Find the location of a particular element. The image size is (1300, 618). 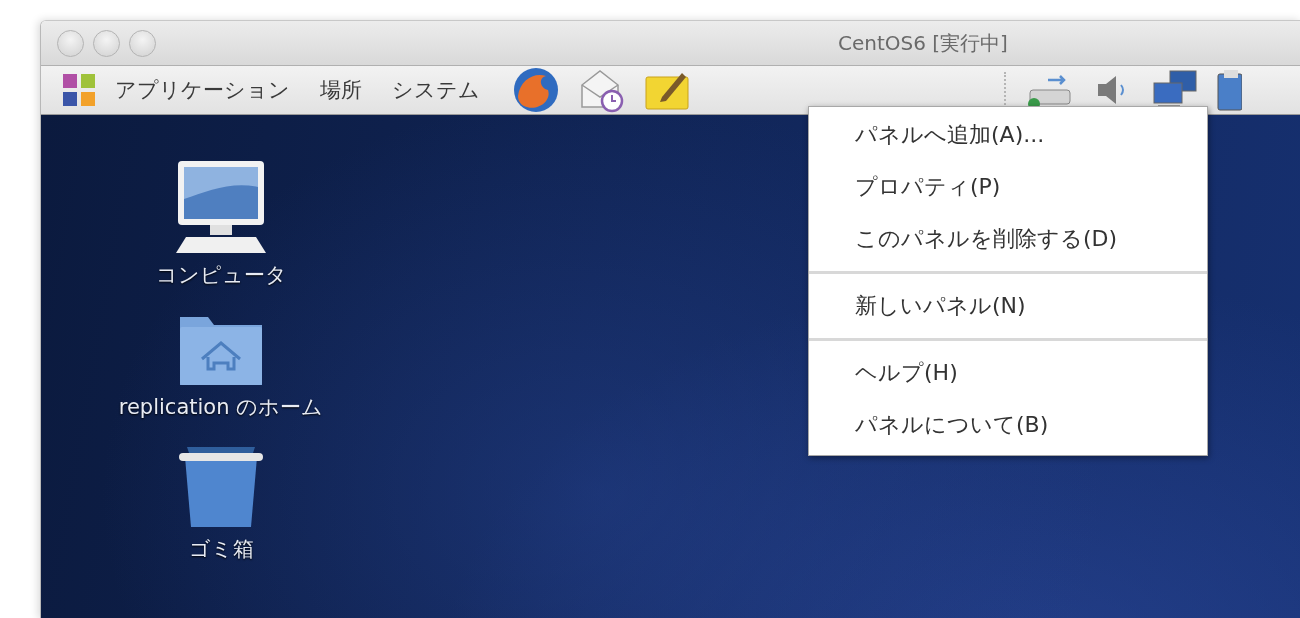

menu-item: ヘルプ(H) is located at coordinates (1008, 373).